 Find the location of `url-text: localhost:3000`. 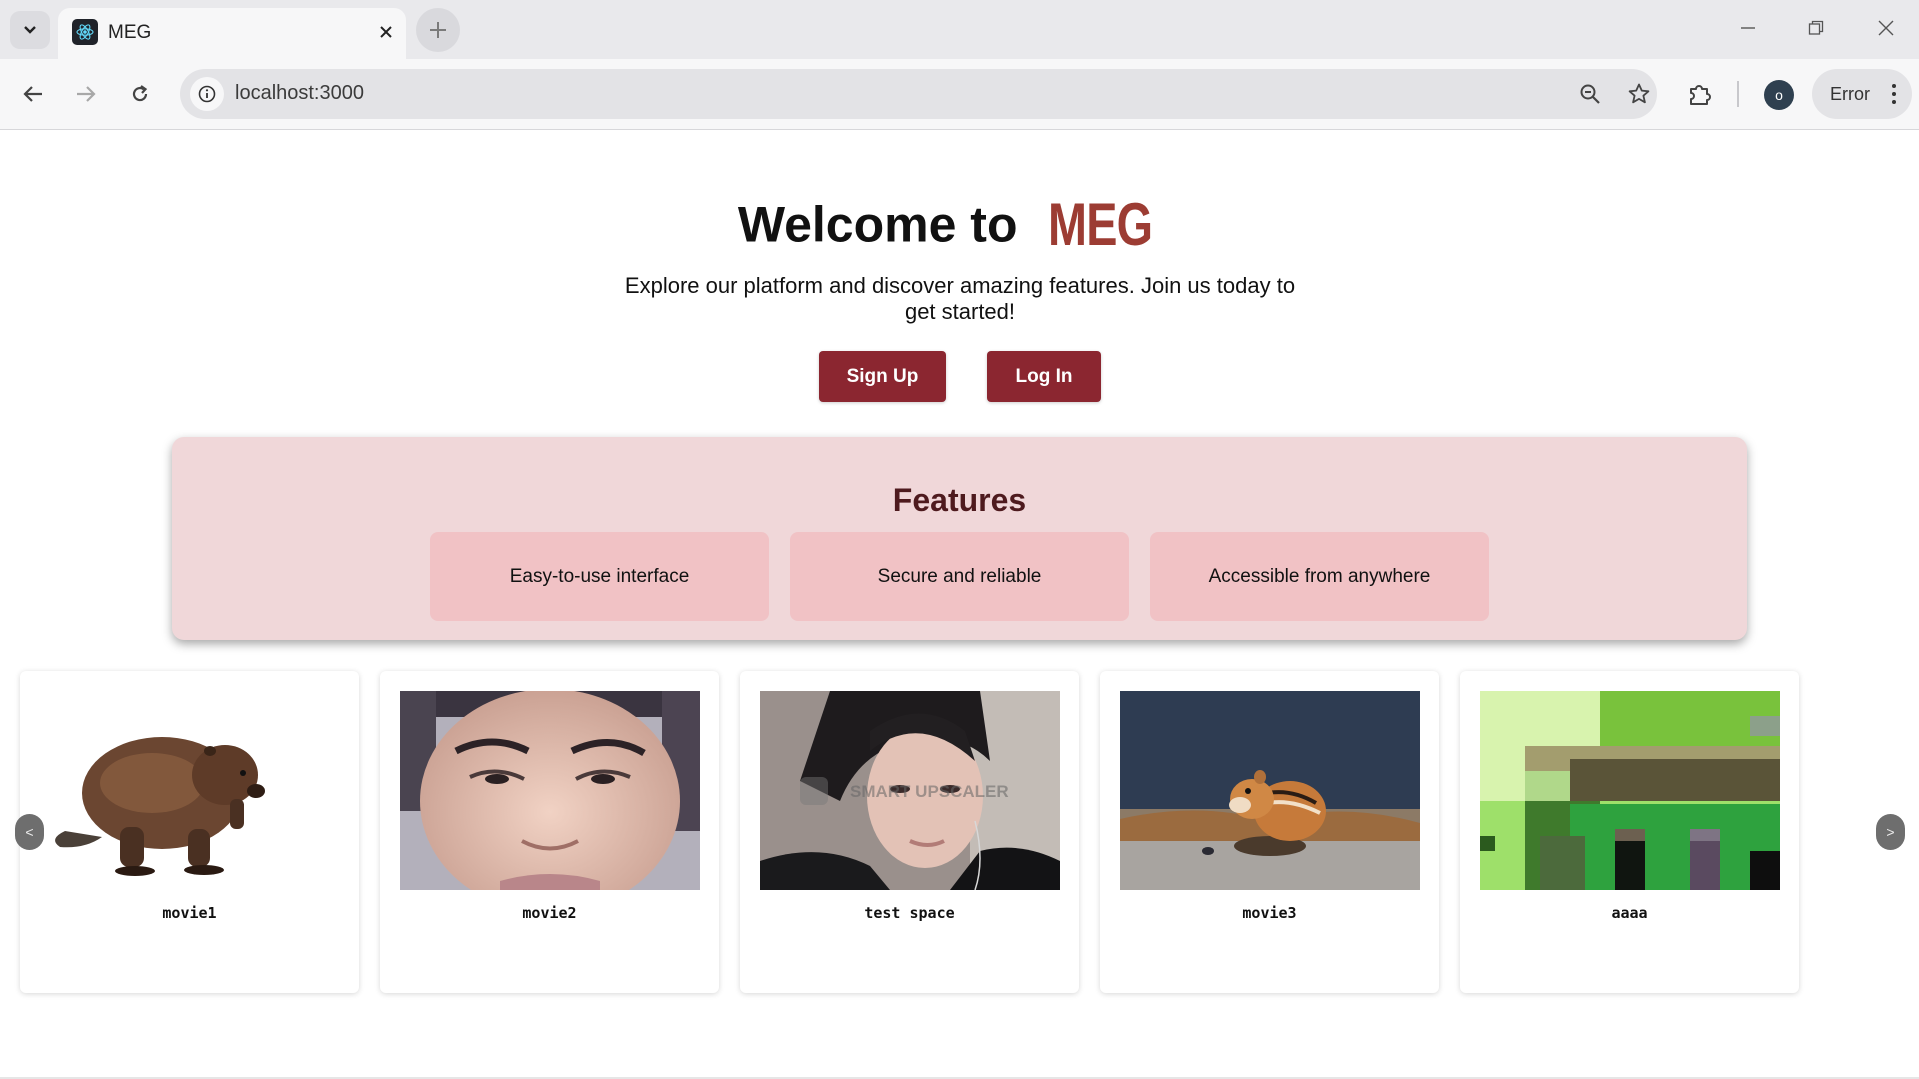

url-text: localhost:3000 is located at coordinates (299, 93).